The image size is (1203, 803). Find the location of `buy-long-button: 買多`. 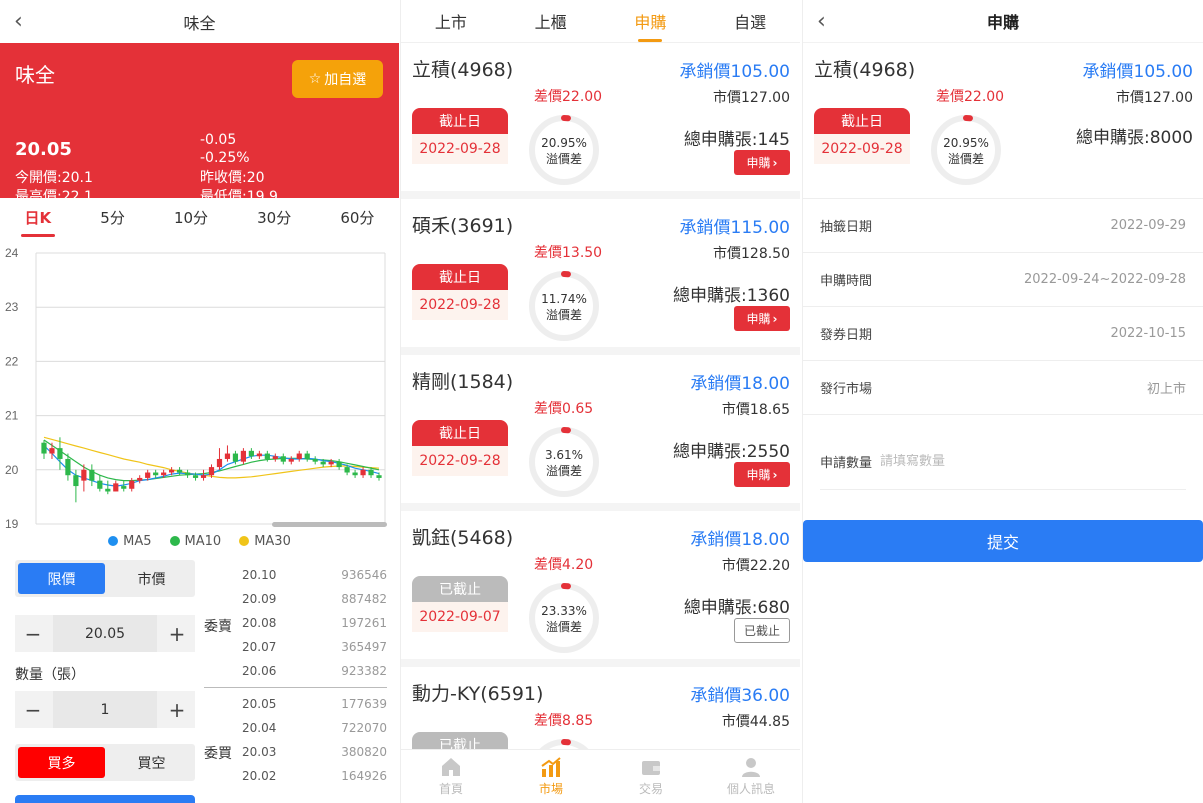

buy-long-button: 買多 is located at coordinates (61, 762).